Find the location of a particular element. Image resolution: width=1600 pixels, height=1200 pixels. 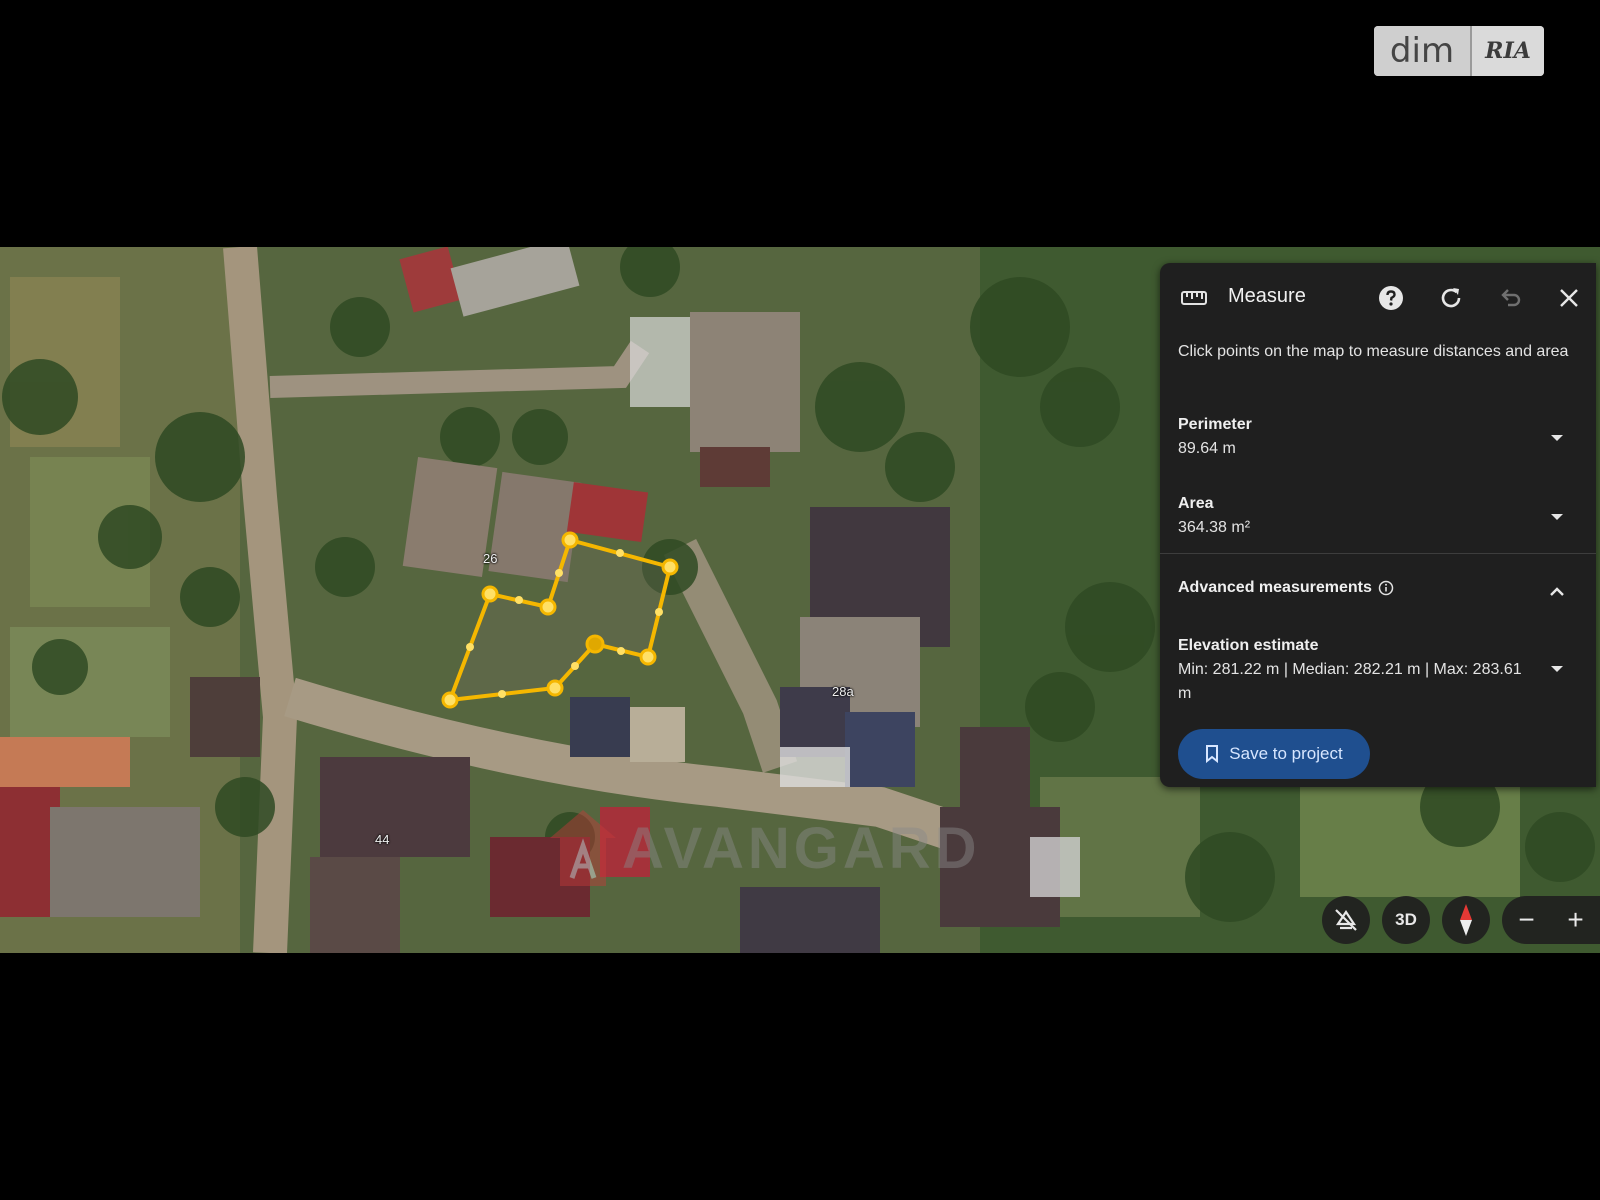

ruler-icon is located at coordinates (1194, 298).